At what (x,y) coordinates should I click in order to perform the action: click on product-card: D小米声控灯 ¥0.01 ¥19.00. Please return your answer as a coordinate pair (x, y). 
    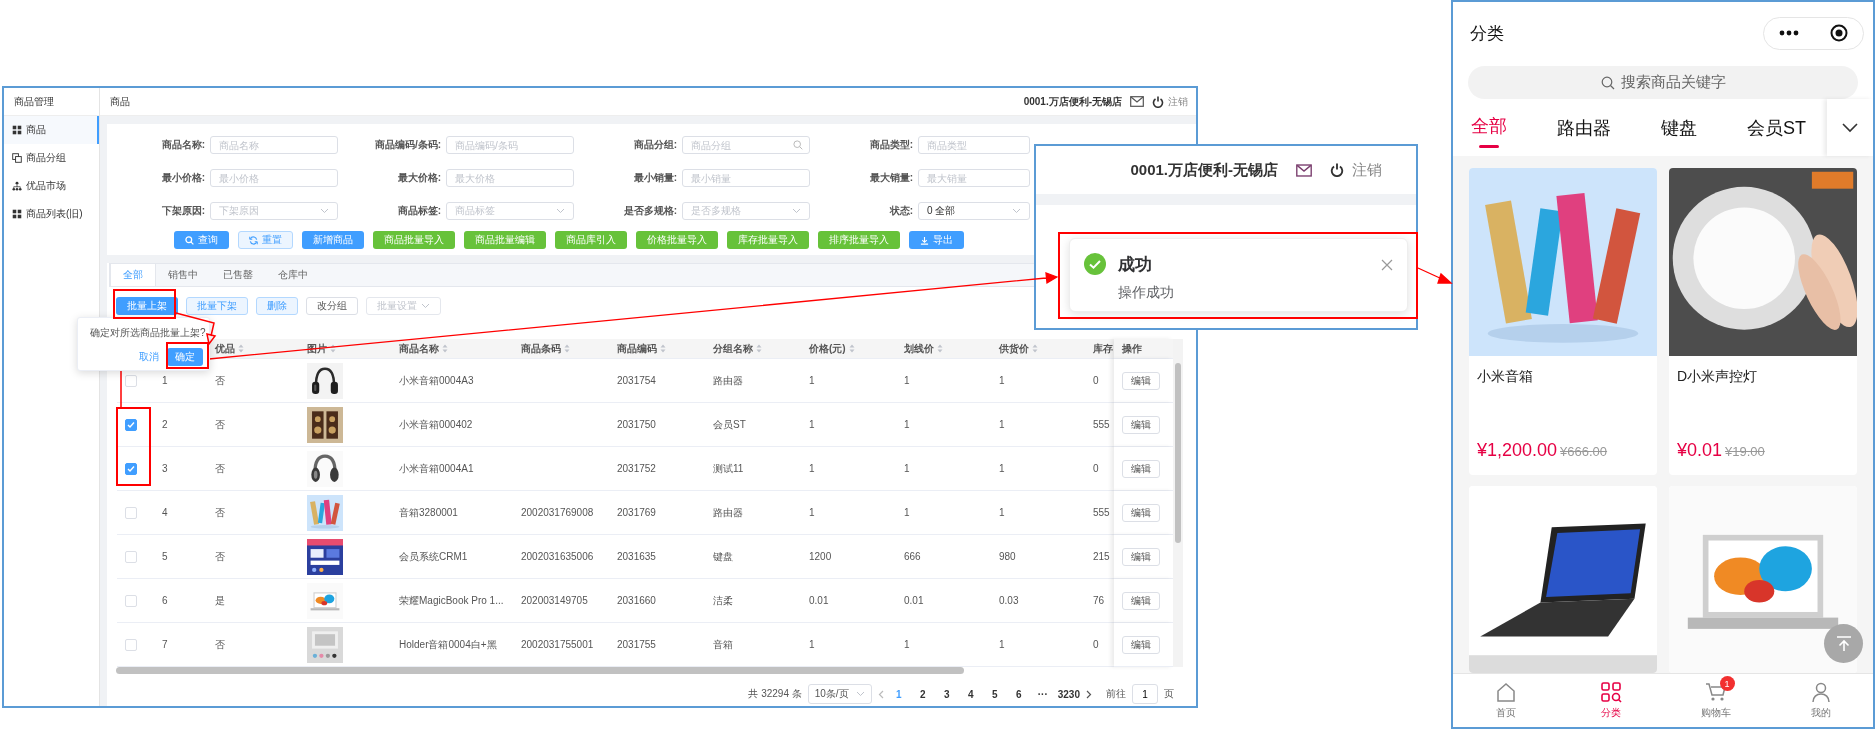
    Looking at the image, I should click on (1763, 321).